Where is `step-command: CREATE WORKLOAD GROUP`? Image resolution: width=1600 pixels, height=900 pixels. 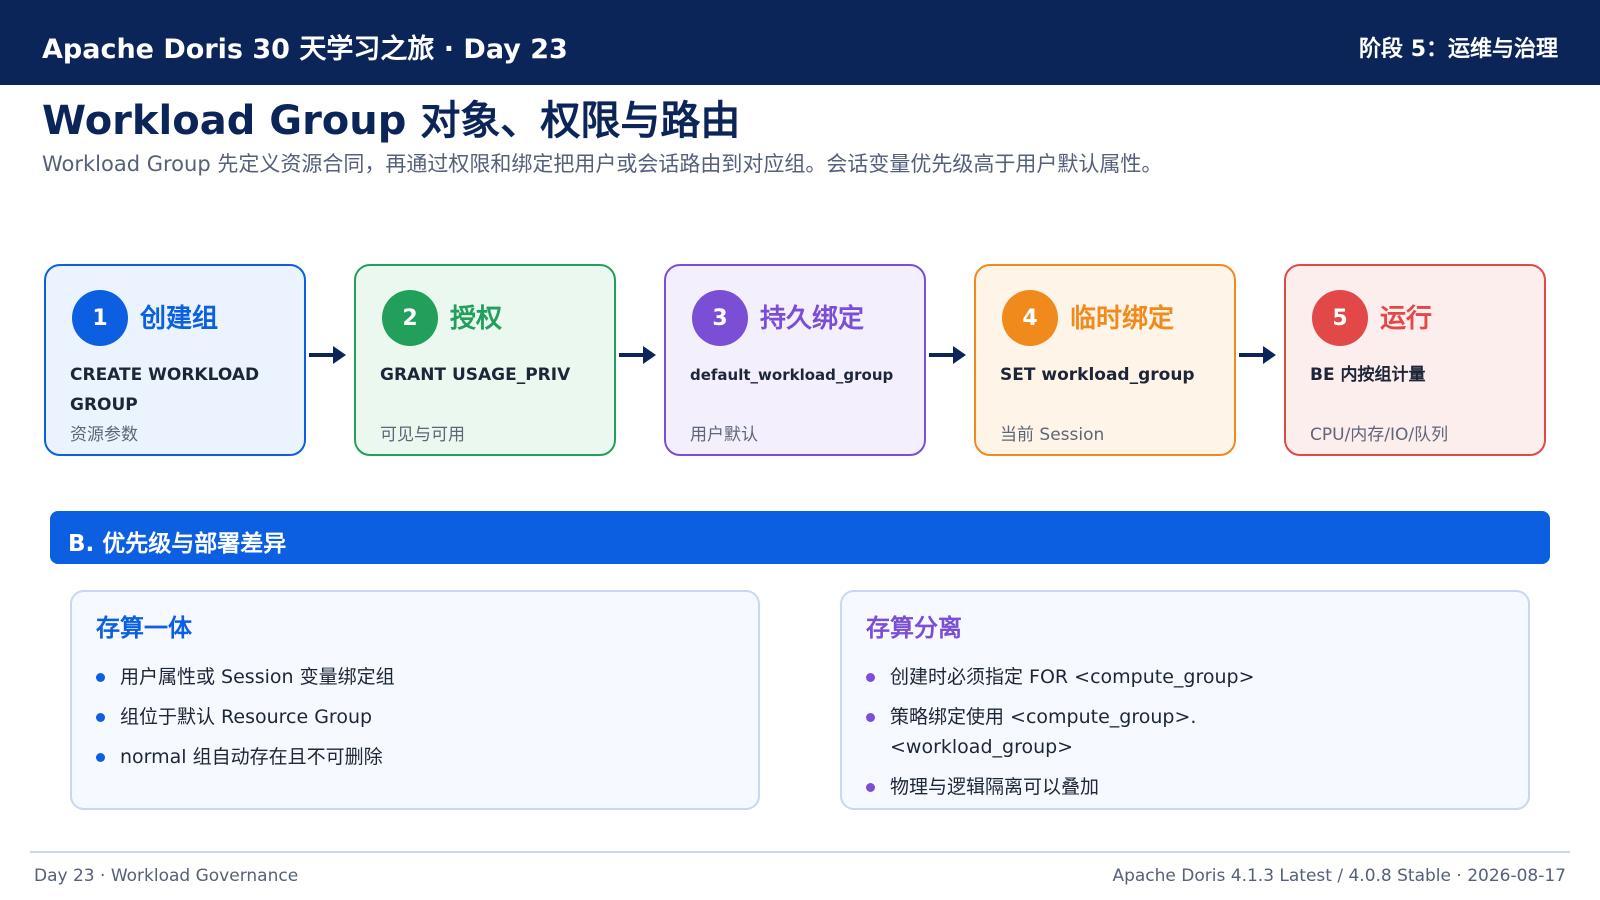
step-command: CREATE WORKLOAD GROUP is located at coordinates (165, 390).